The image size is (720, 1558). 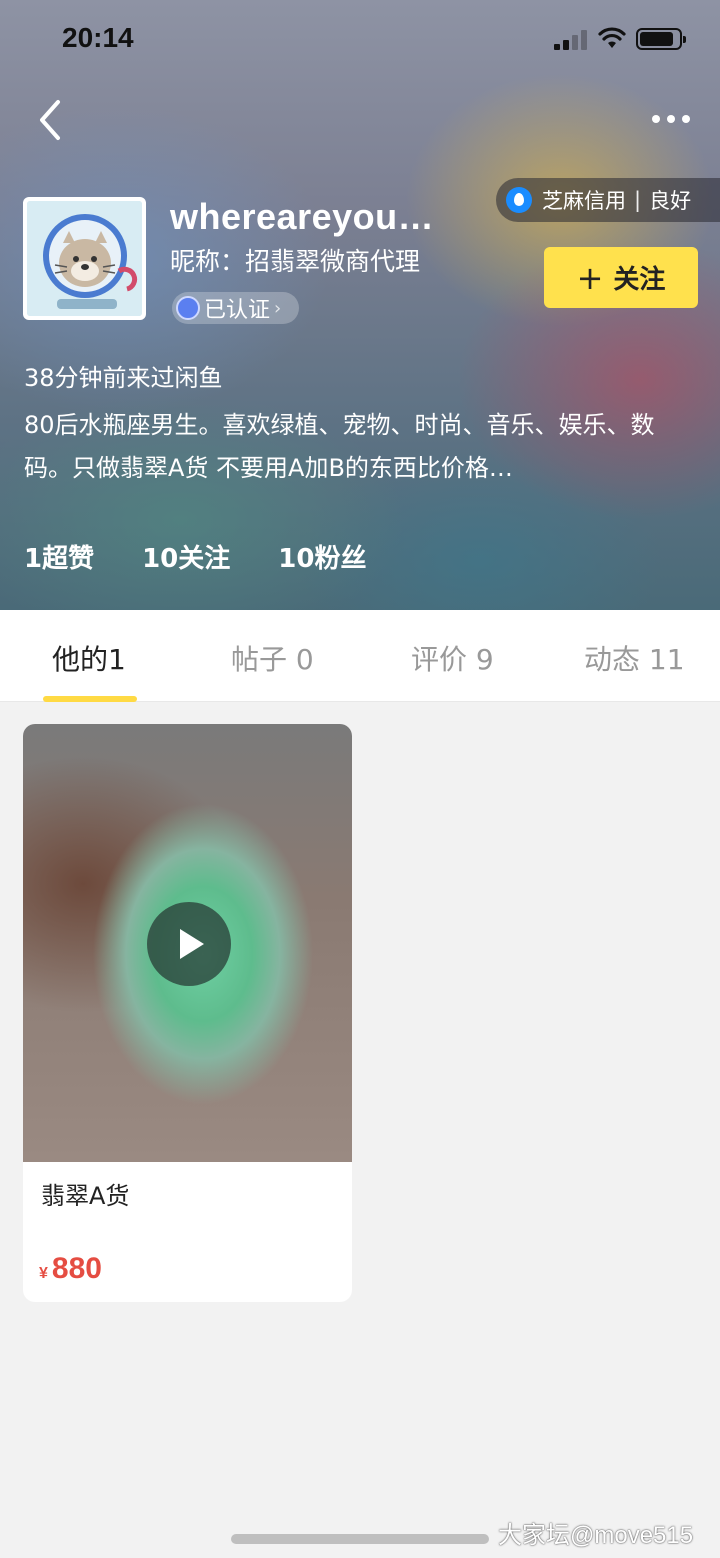 I want to click on avatar-image, so click(x=84, y=258).